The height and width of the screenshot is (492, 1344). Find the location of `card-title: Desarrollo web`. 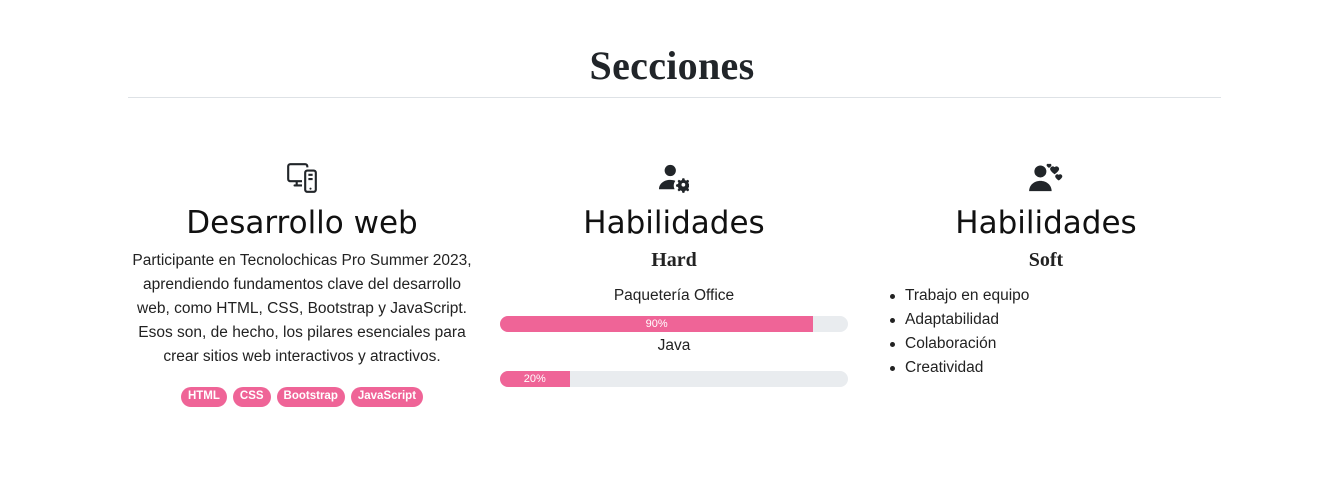

card-title: Desarrollo web is located at coordinates (302, 223).